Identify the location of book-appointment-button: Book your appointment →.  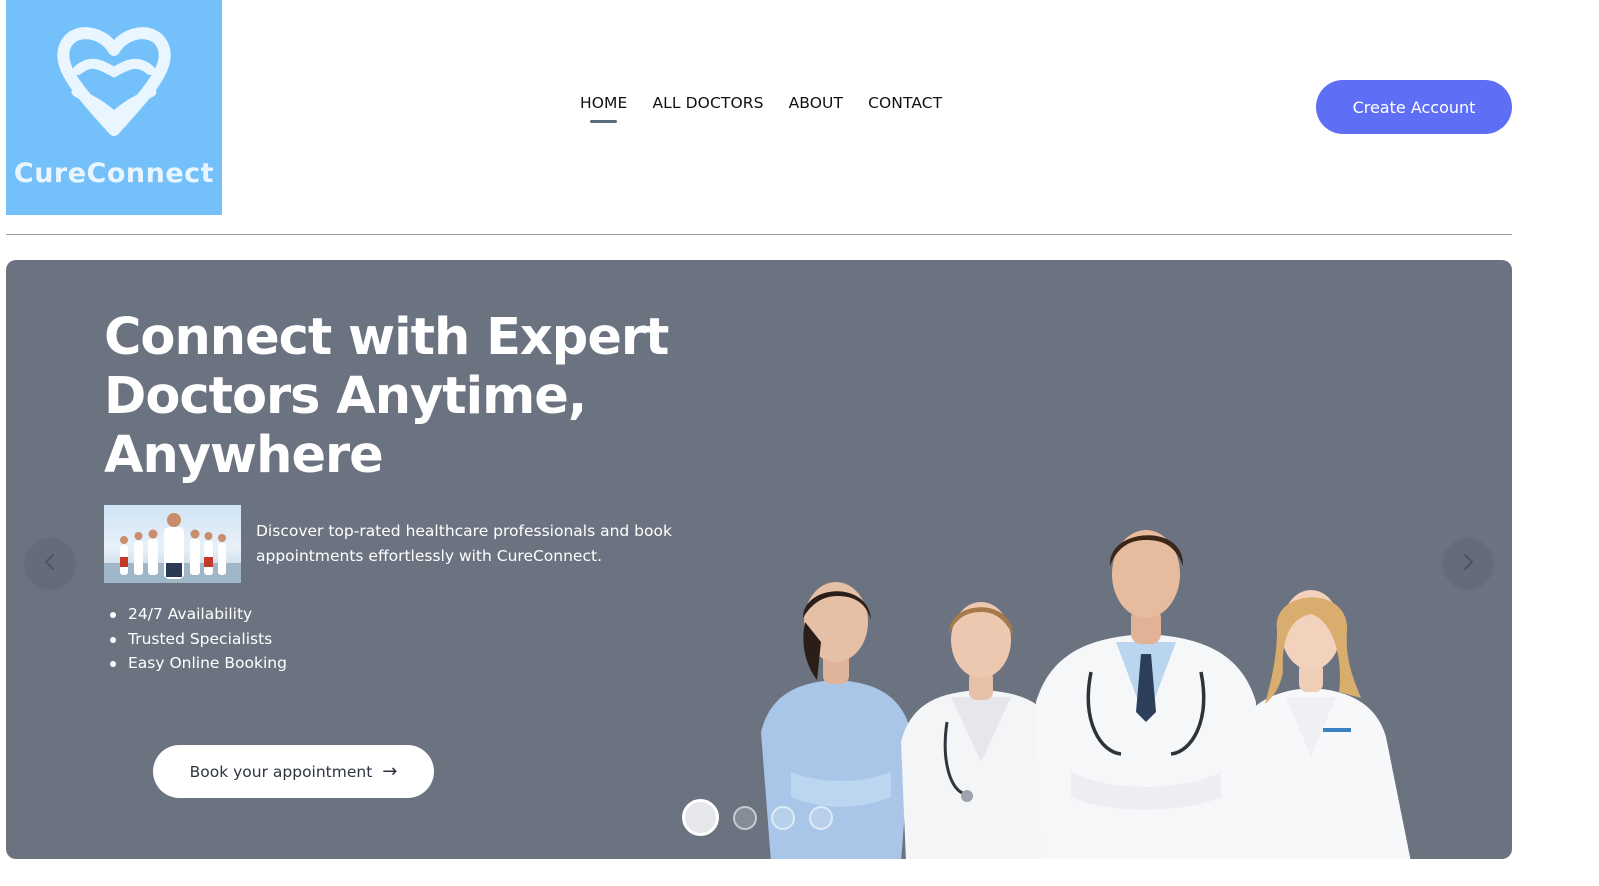
(293, 771).